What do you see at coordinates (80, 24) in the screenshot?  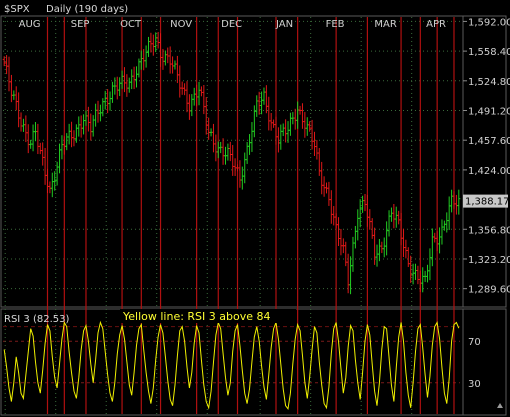 I see `month-label: SEP` at bounding box center [80, 24].